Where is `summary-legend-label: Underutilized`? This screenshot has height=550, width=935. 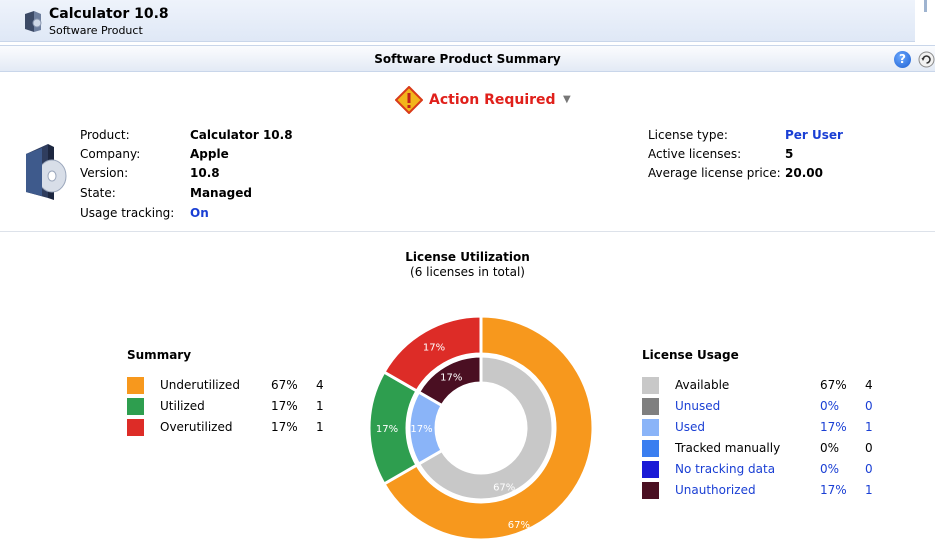 summary-legend-label: Underutilized is located at coordinates (200, 385).